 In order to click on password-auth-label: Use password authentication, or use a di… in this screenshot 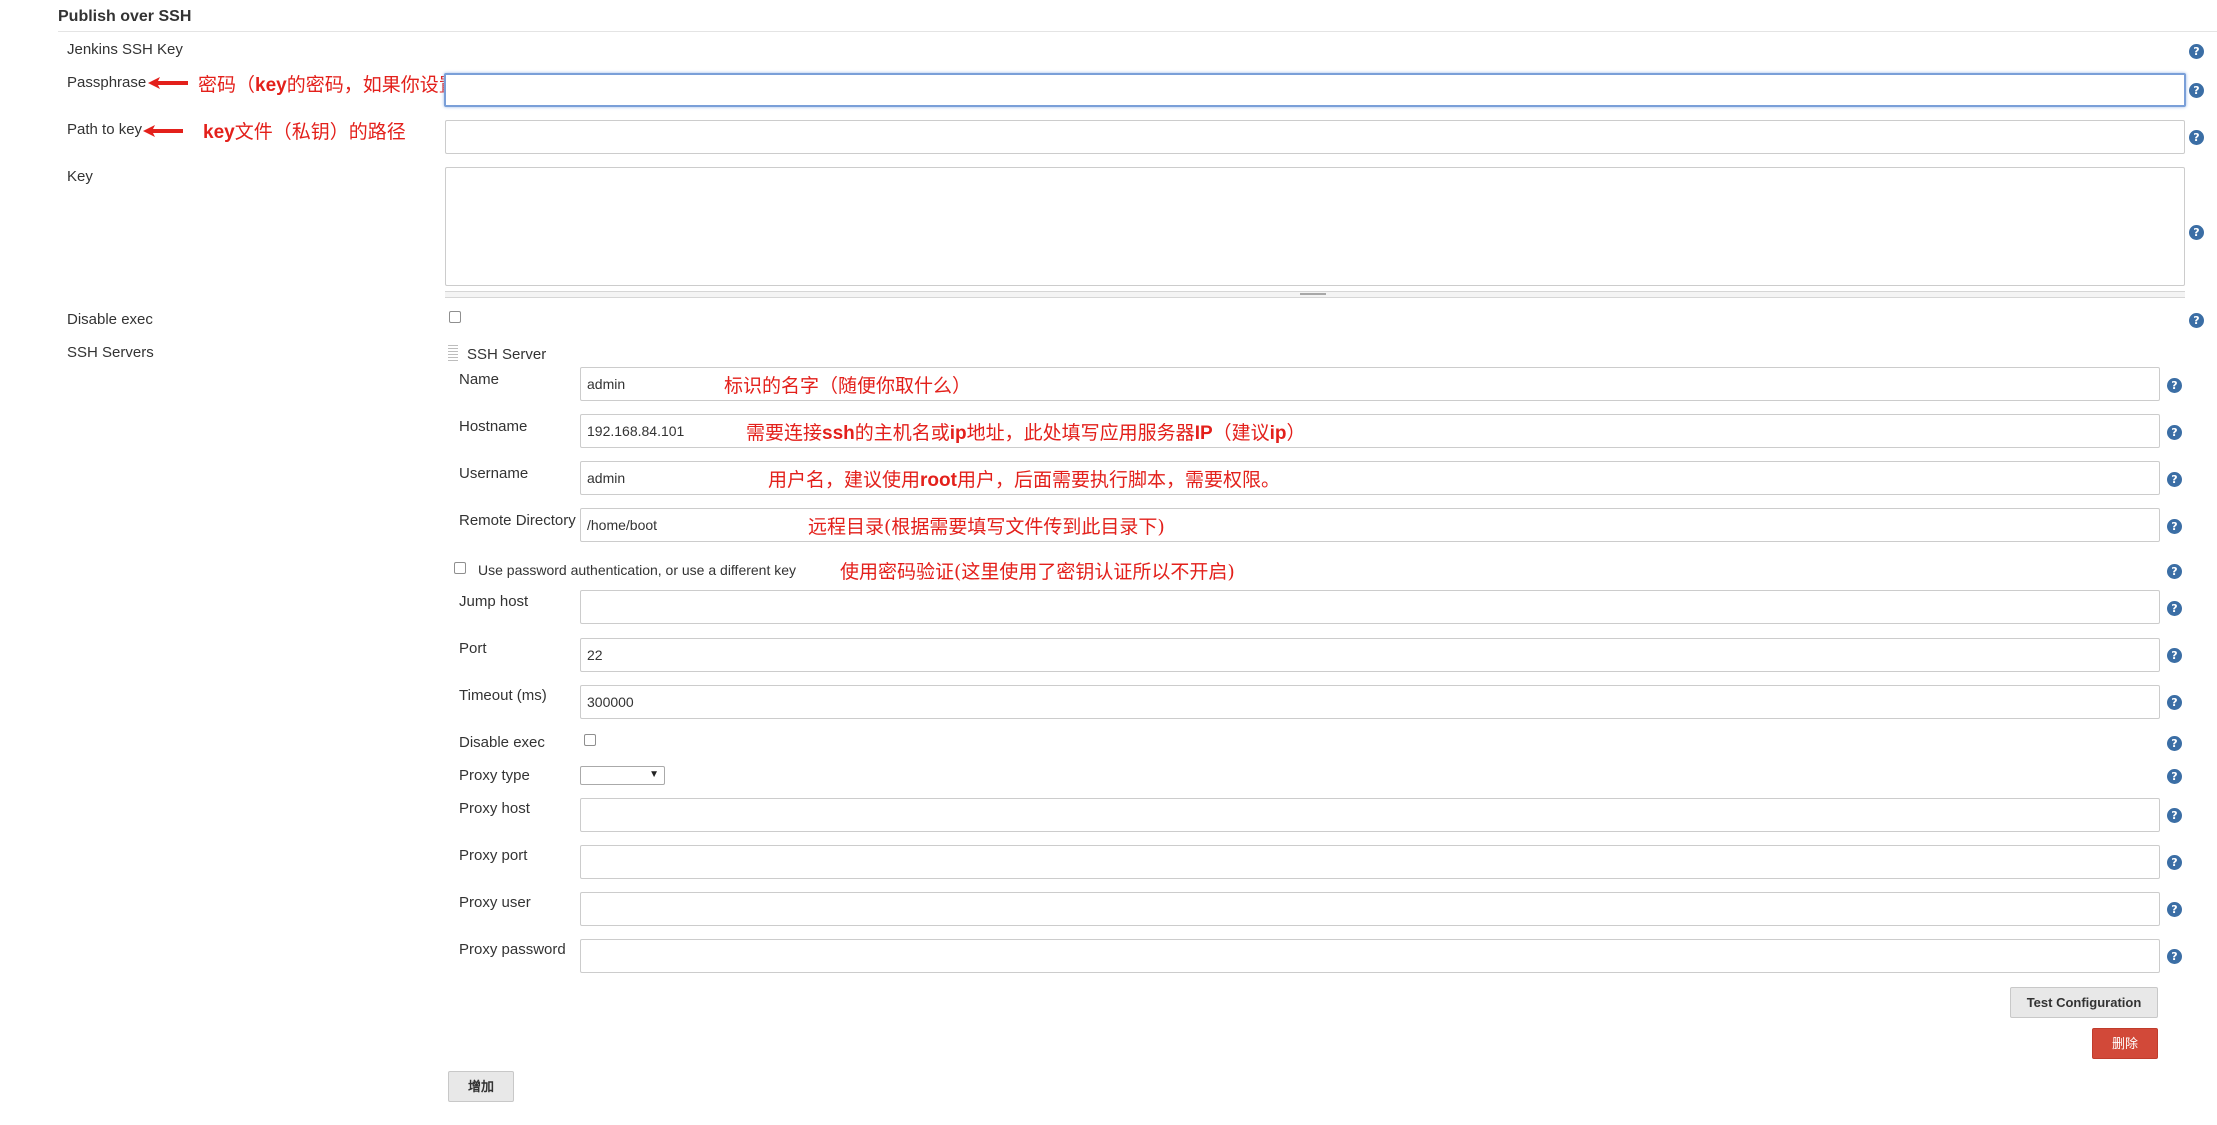, I will do `click(637, 570)`.